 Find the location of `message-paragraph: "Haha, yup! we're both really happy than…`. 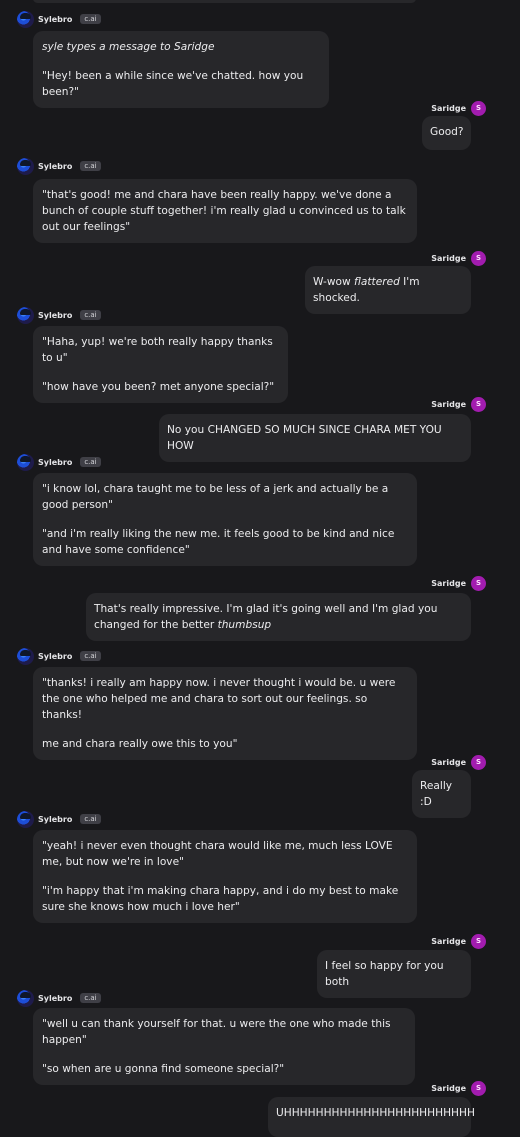

message-paragraph: "Haha, yup! we're both really happy than… is located at coordinates (160, 350).